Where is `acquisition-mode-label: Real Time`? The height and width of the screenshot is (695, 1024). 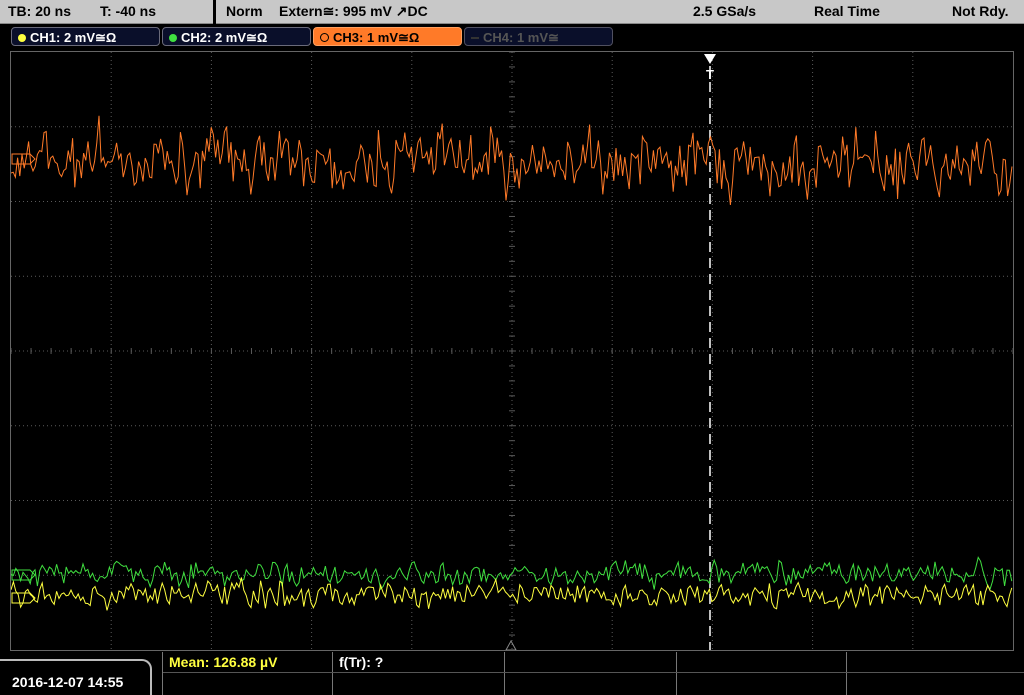
acquisition-mode-label: Real Time is located at coordinates (847, 11).